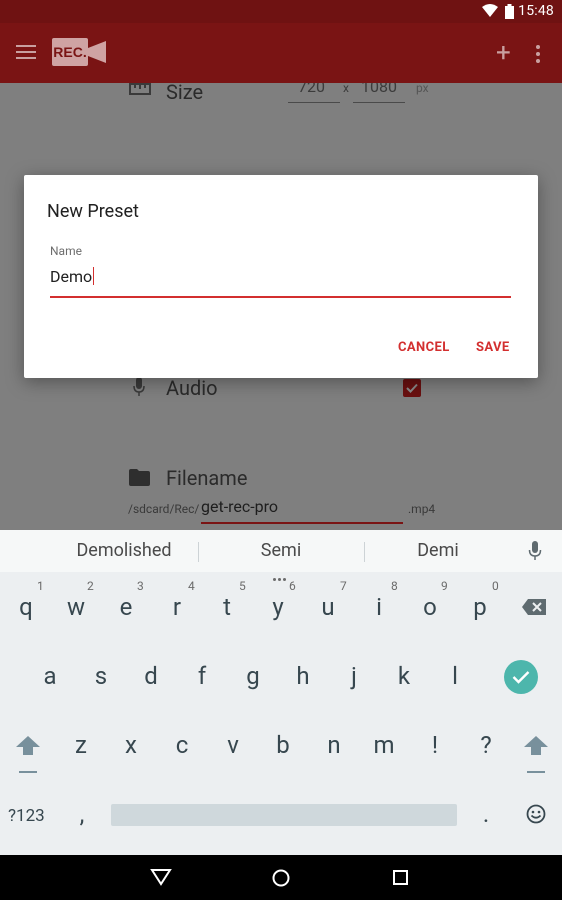  I want to click on key-hint: 0, so click(495, 586).